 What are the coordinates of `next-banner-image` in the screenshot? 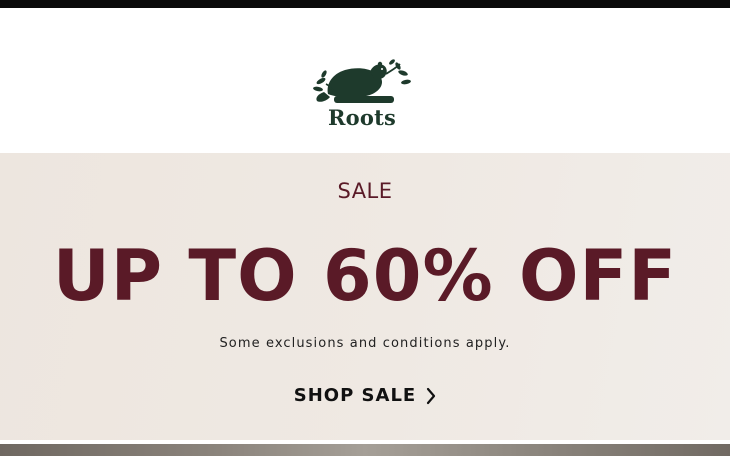 It's located at (365, 450).